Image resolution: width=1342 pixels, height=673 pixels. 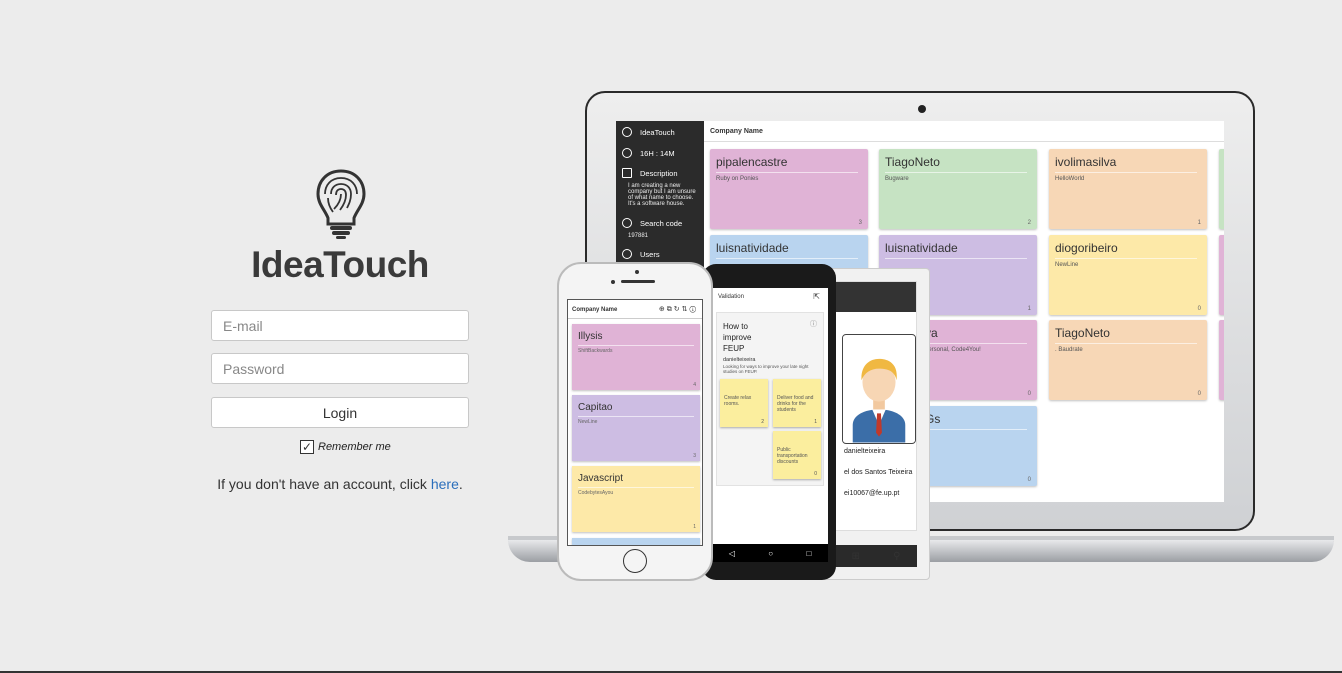 I want to click on search-icon: ⚲, so click(x=896, y=556).